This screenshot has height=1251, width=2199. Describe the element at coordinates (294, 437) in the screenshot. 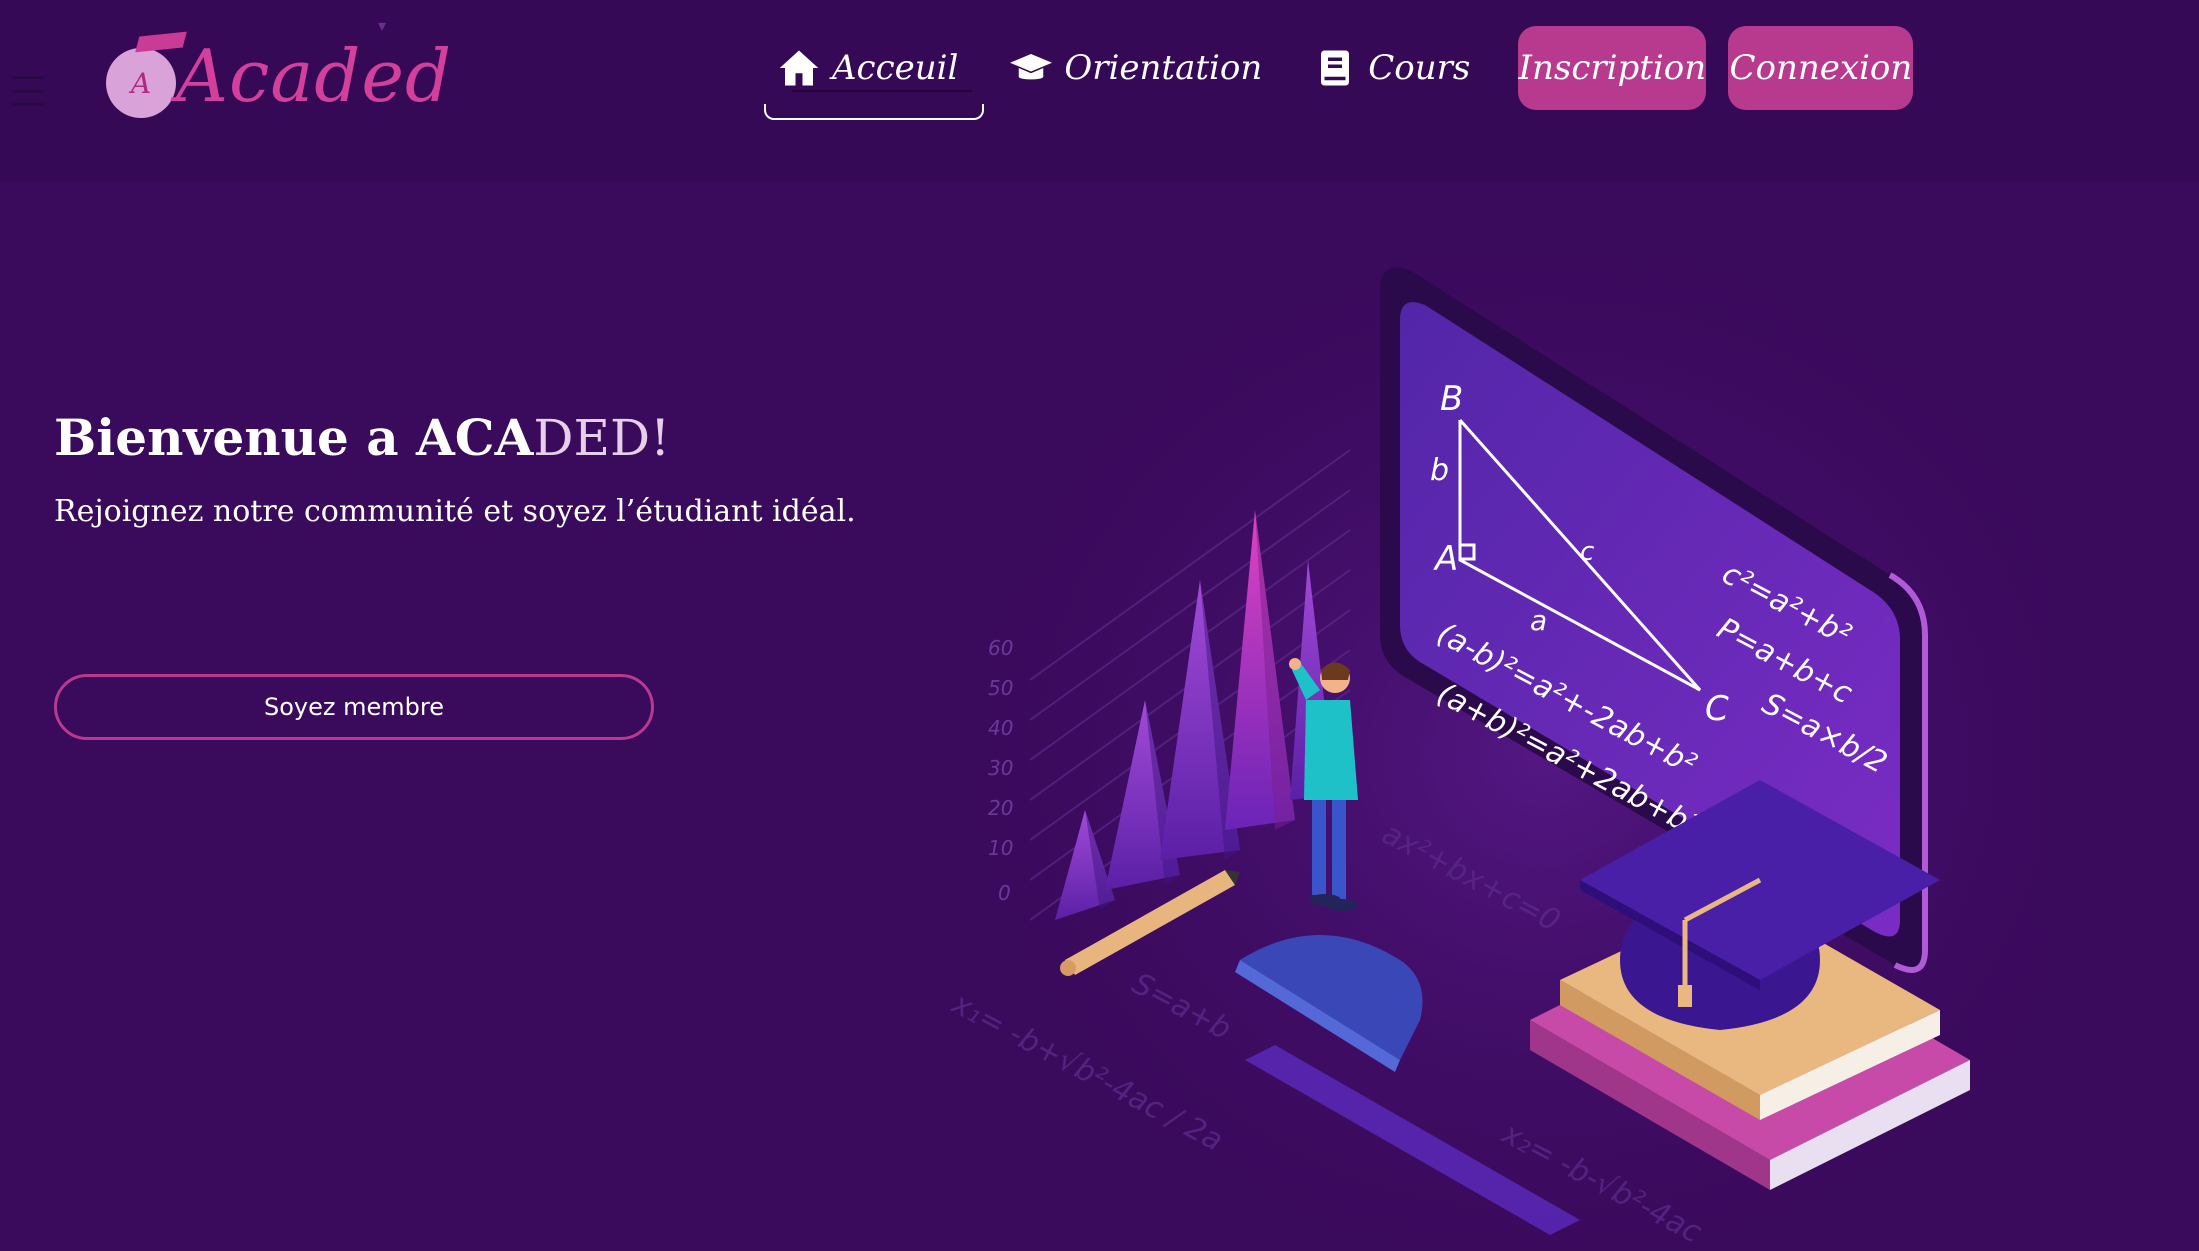

I see `hero-title-main: Bienvenue a ACA` at that location.